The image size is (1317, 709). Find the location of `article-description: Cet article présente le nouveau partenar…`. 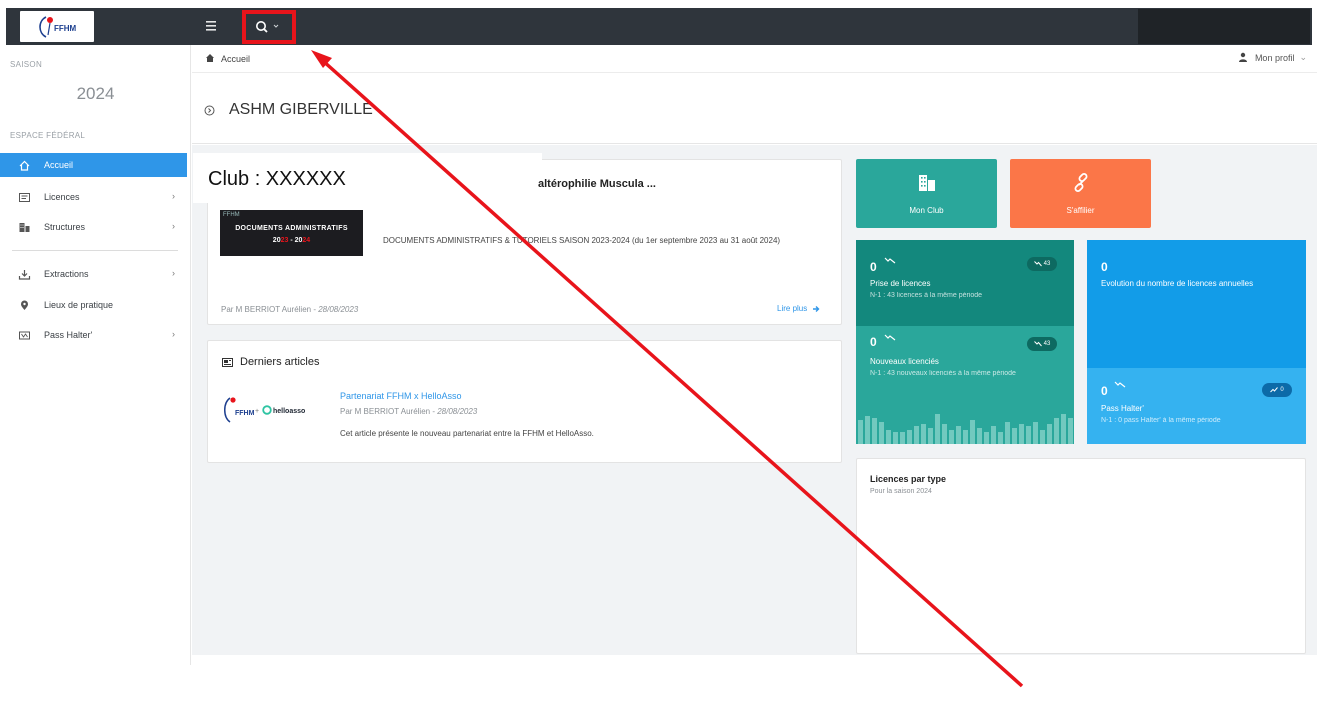

article-description: Cet article présente le nouveau partenar… is located at coordinates (467, 433).